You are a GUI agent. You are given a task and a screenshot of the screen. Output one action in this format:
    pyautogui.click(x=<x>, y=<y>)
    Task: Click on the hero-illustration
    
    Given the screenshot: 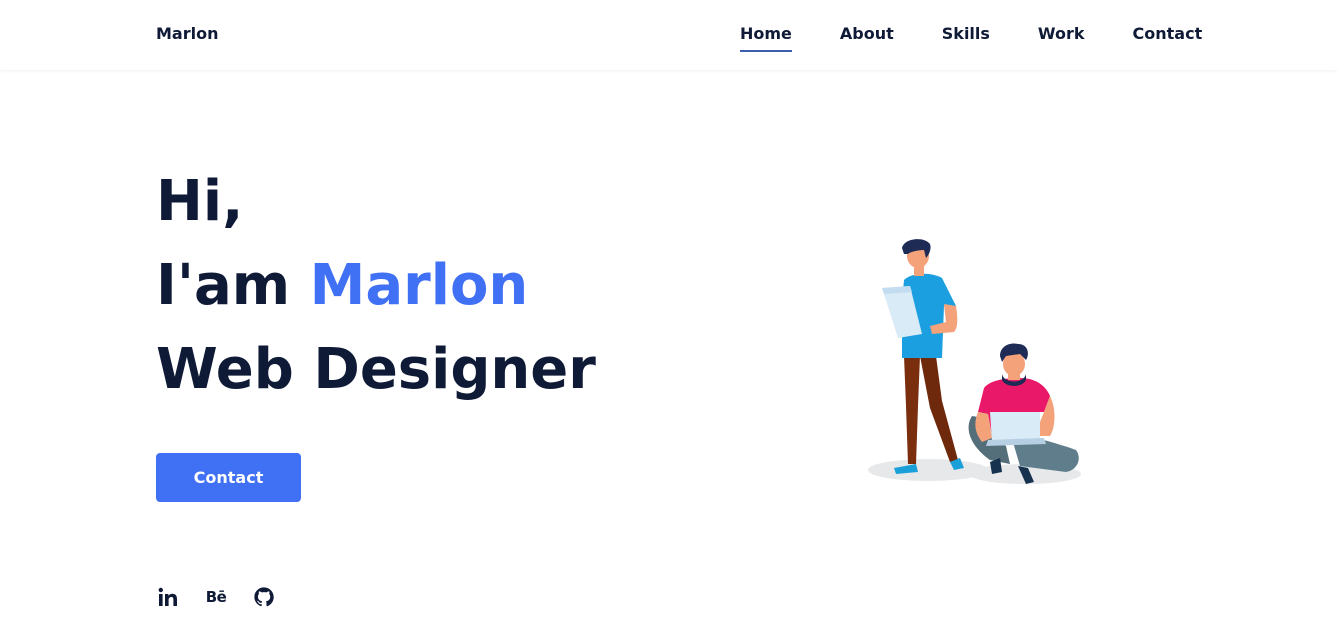 What is the action you would take?
    pyautogui.click(x=974, y=361)
    